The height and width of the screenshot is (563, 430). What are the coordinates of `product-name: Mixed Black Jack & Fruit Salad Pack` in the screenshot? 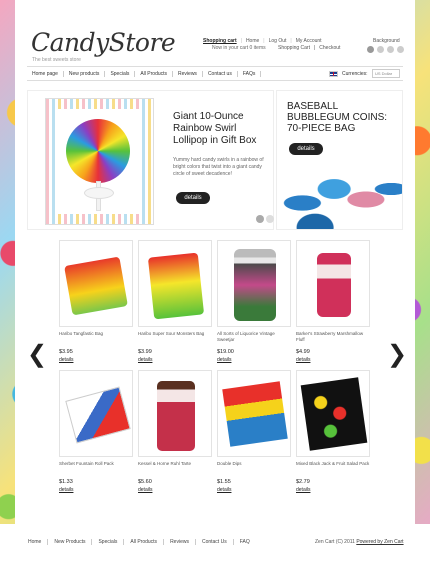 It's located at (333, 467).